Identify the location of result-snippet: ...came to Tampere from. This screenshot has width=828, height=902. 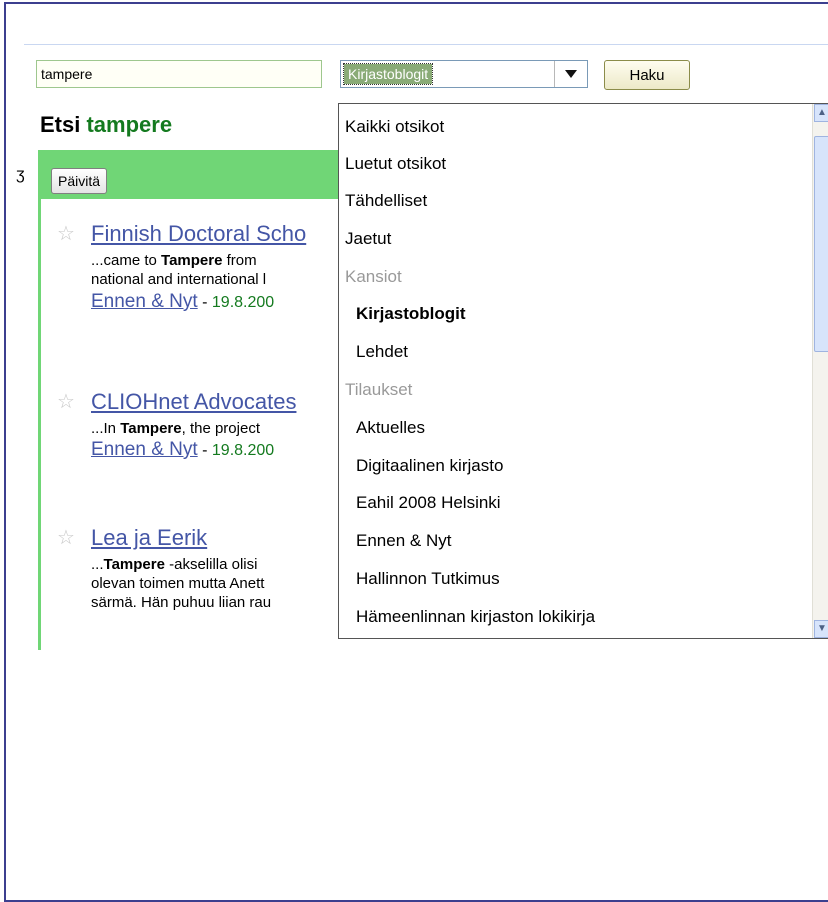
(174, 260).